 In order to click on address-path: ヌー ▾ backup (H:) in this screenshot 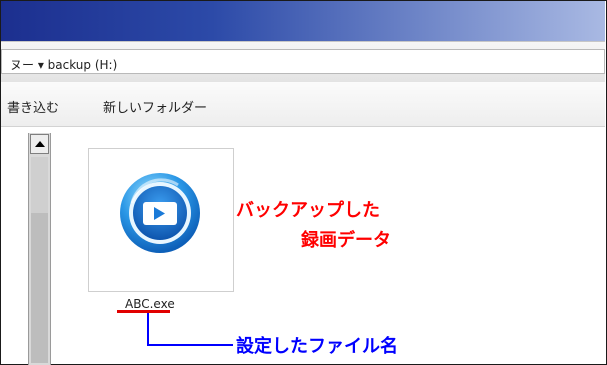, I will do `click(63, 64)`.